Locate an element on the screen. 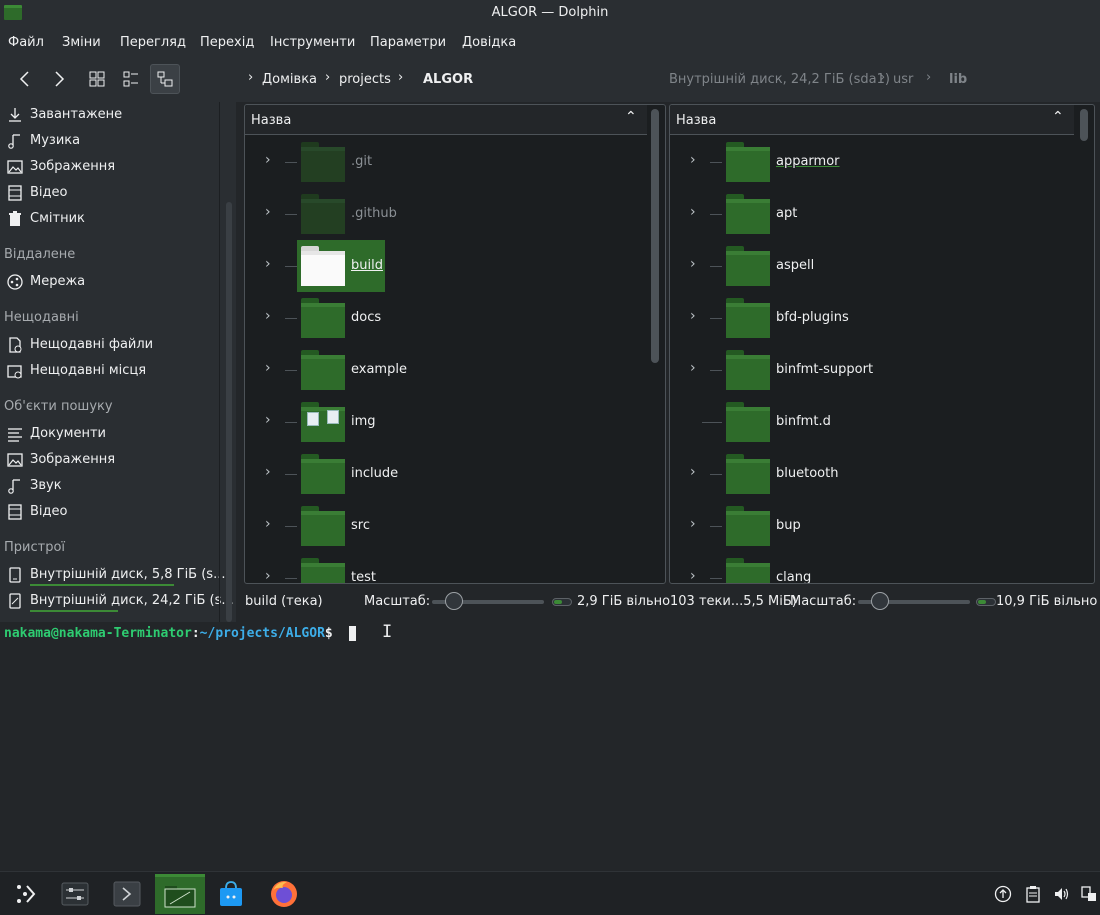  sidebar-item-documents: Документи is located at coordinates (110, 434).